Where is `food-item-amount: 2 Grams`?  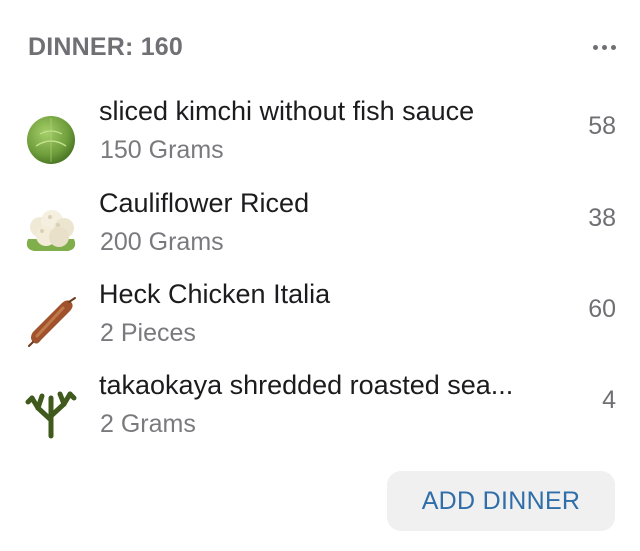
food-item-amount: 2 Grams is located at coordinates (148, 424).